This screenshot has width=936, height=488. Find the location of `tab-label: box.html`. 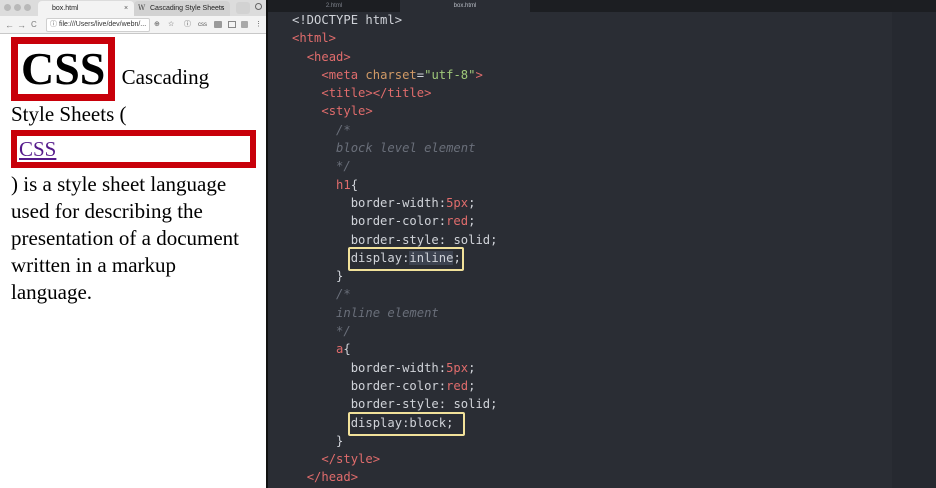

tab-label: box.html is located at coordinates (65, 8).